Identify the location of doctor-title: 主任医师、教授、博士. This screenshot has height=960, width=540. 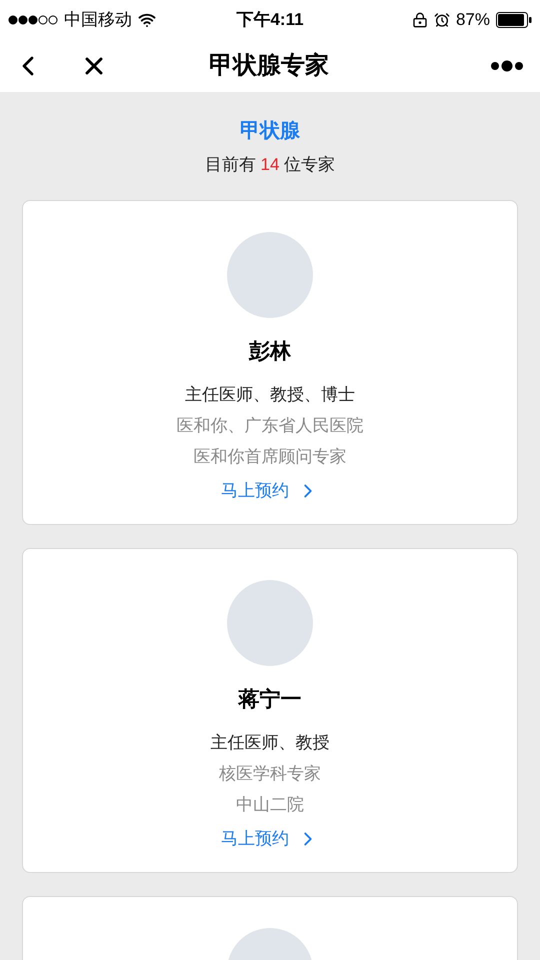
(270, 395).